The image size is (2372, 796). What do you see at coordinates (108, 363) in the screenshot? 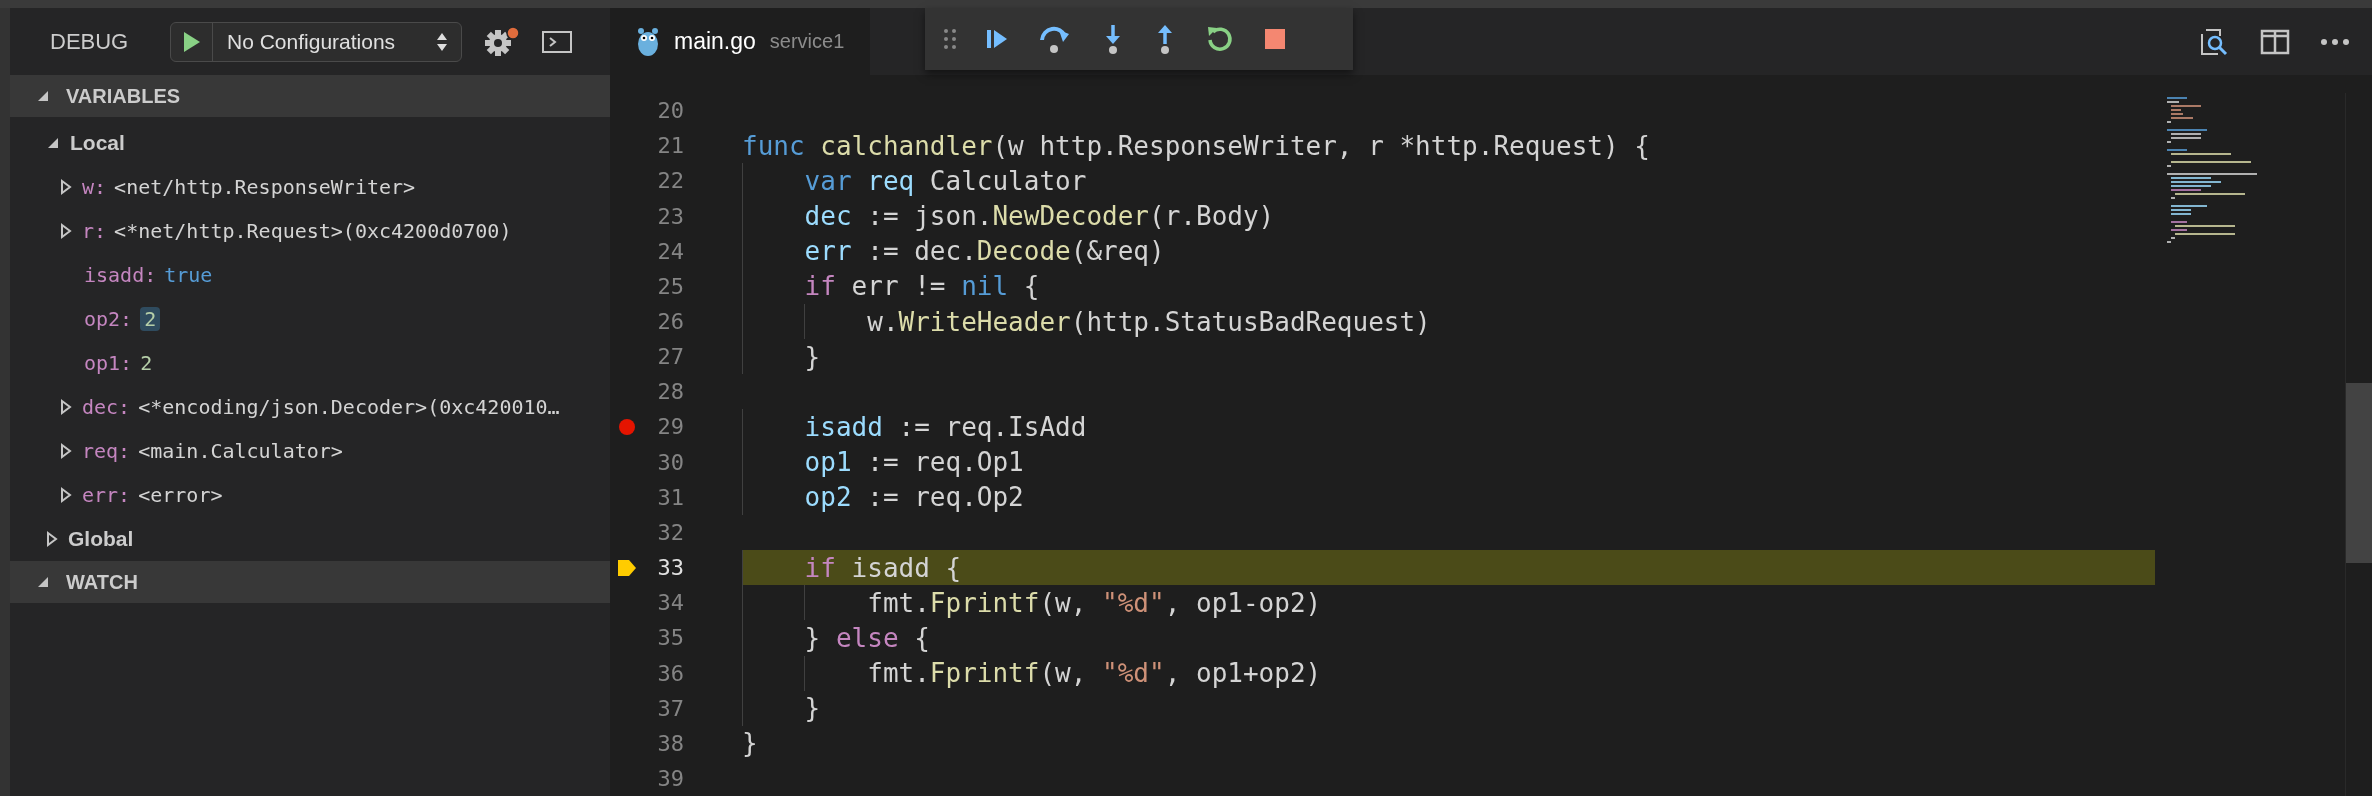
I see `variable-name: op1:` at bounding box center [108, 363].